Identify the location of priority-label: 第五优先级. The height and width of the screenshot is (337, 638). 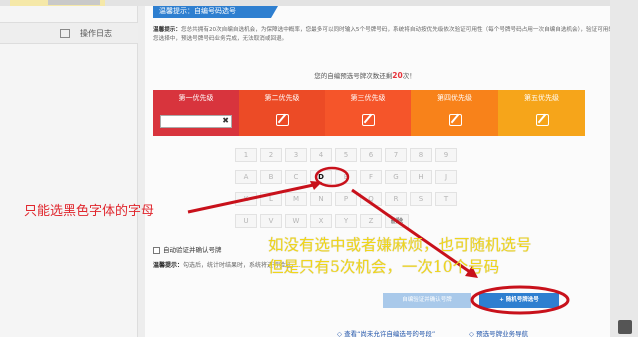
(541, 98).